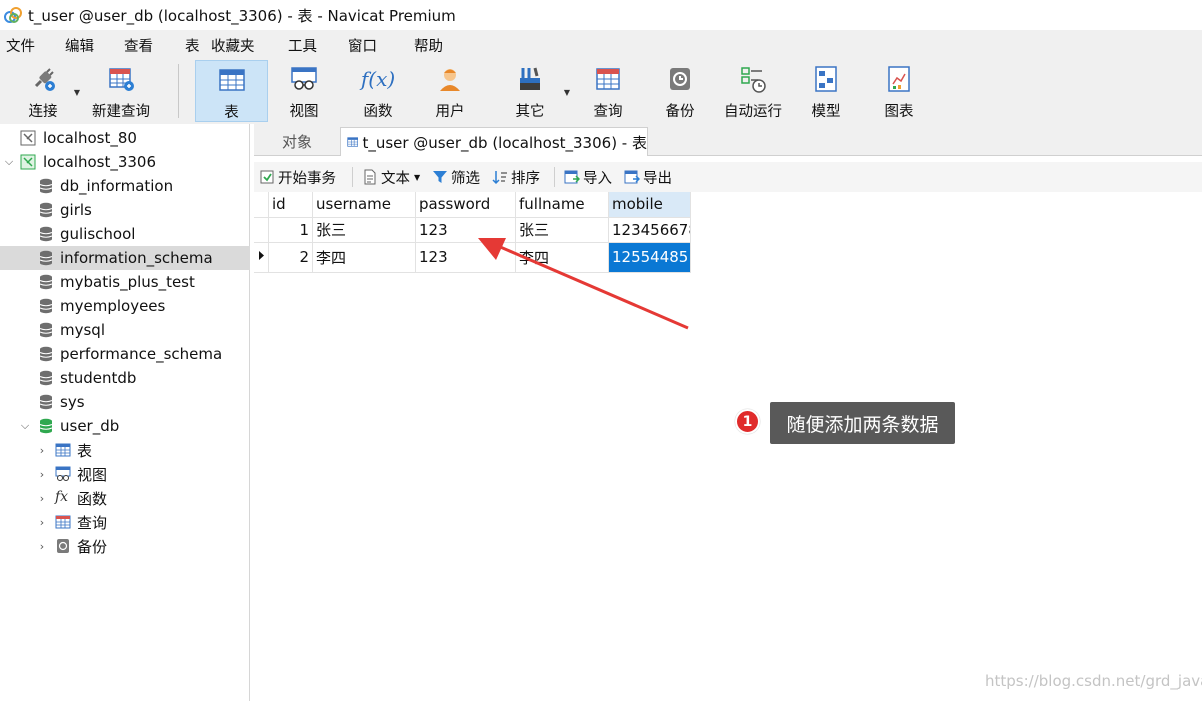 The height and width of the screenshot is (701, 1202). I want to click on query-icon, so click(63, 522).